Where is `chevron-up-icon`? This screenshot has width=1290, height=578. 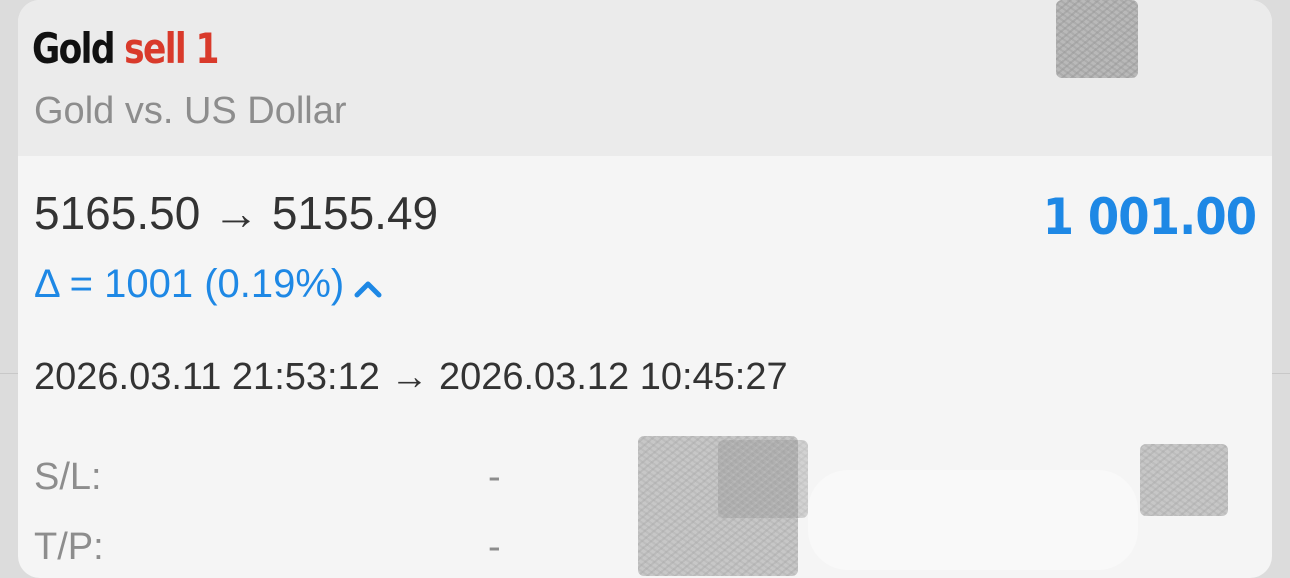 chevron-up-icon is located at coordinates (368, 286).